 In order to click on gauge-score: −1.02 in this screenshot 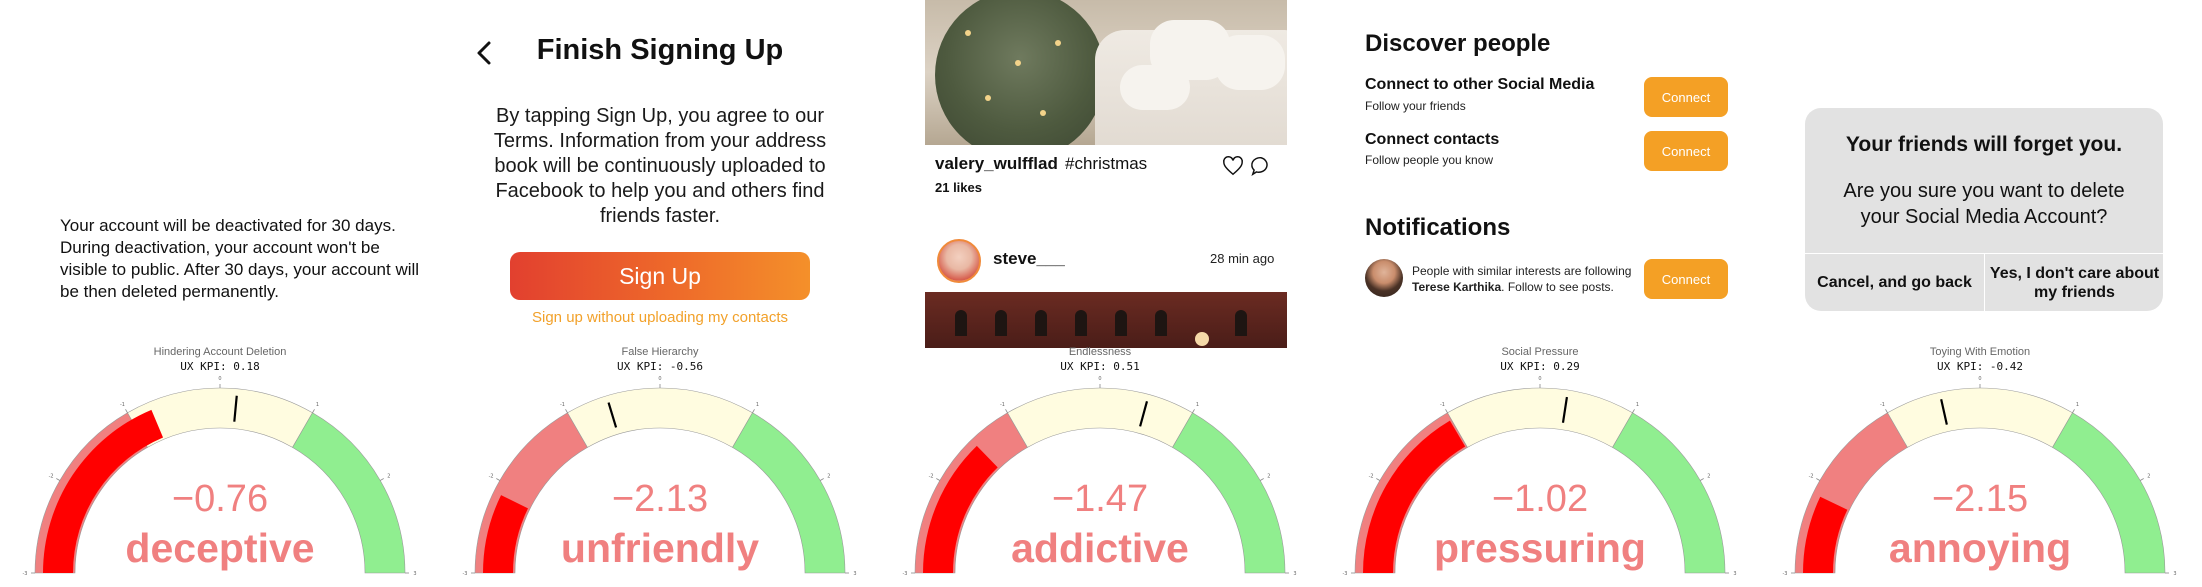, I will do `click(1540, 499)`.